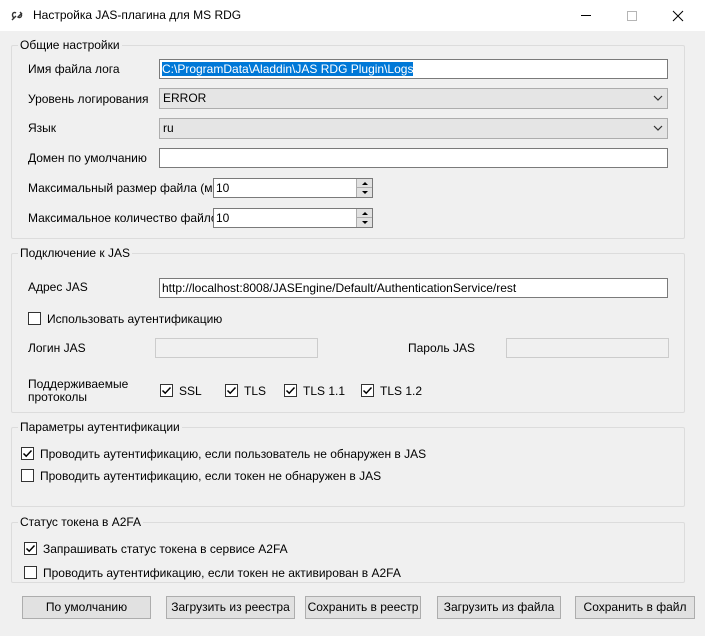 Image resolution: width=705 pixels, height=636 pixels. What do you see at coordinates (74, 69) in the screenshot?
I see `log-file-label: Имя файла лога` at bounding box center [74, 69].